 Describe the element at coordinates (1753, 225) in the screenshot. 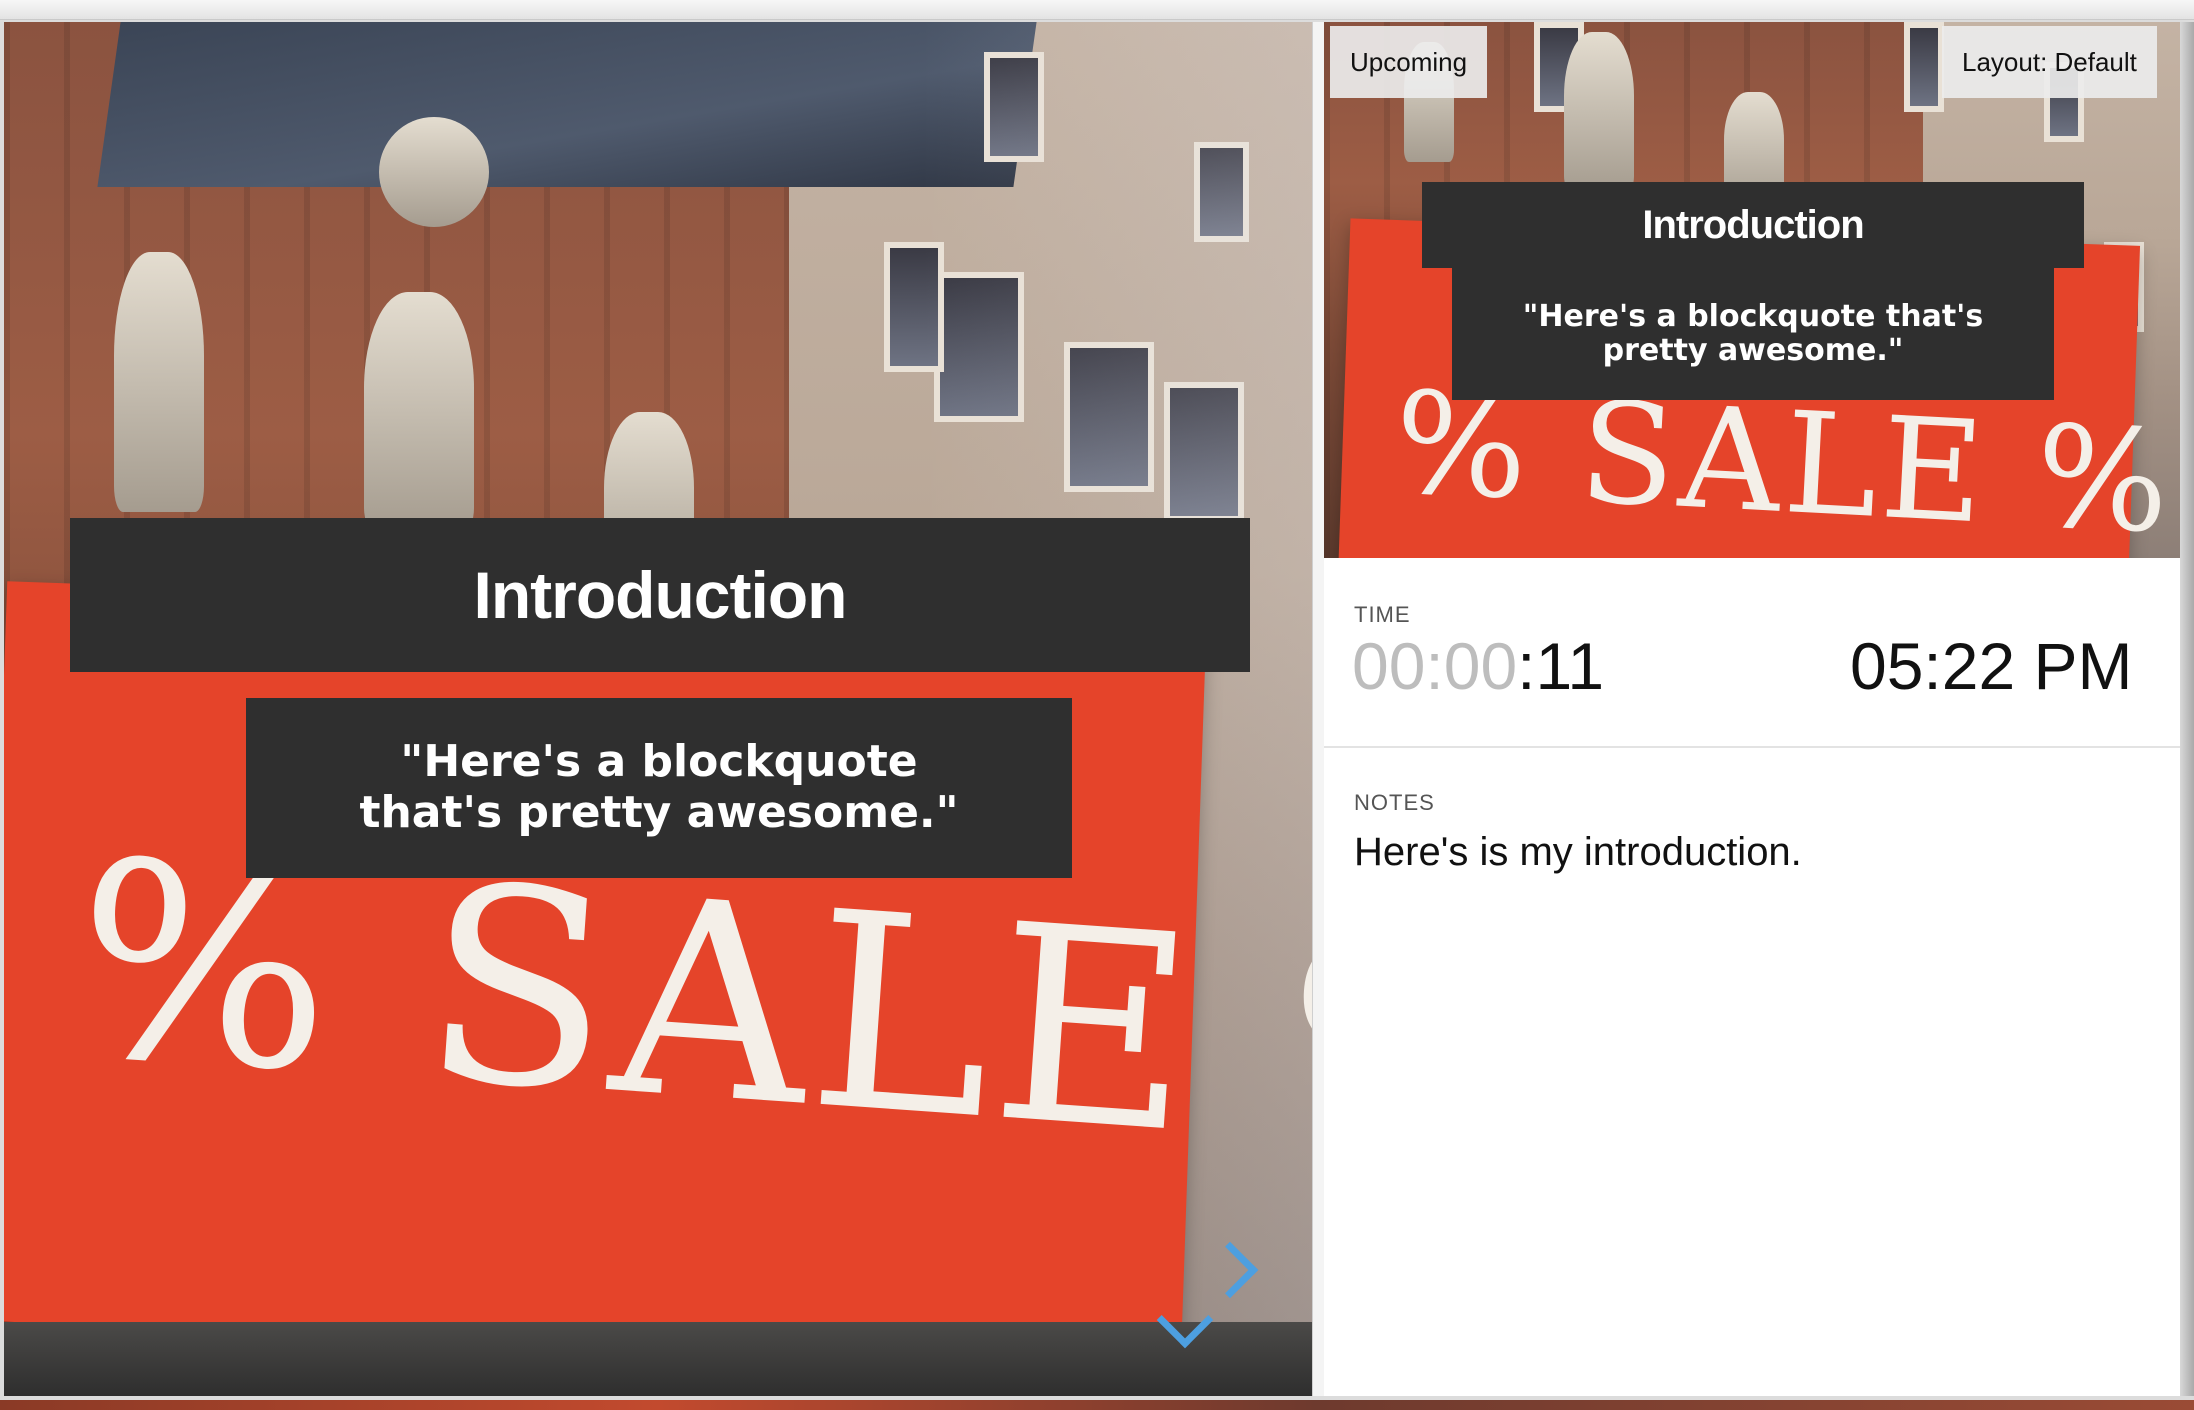

I see `preview-slide-title: Introduction` at that location.